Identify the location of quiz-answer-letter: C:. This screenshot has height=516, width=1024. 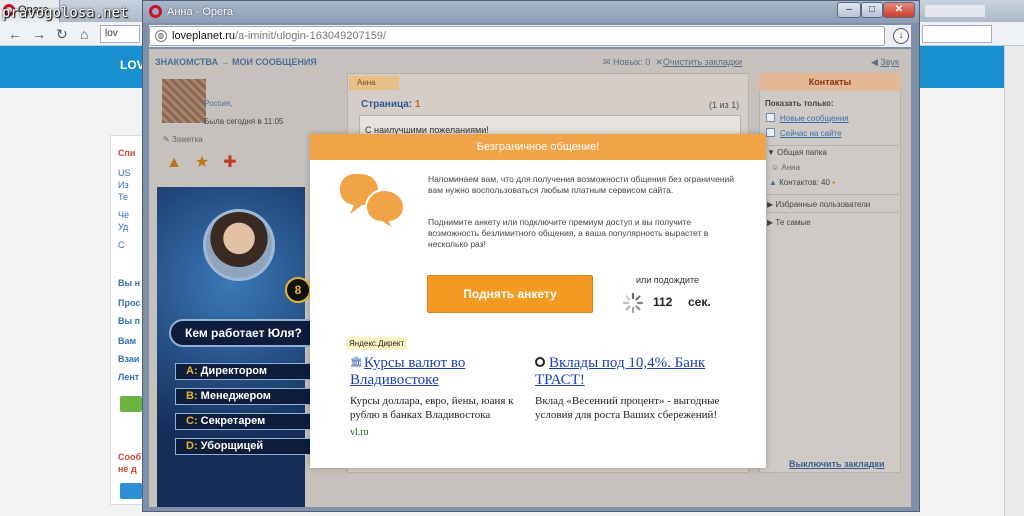
(192, 421).